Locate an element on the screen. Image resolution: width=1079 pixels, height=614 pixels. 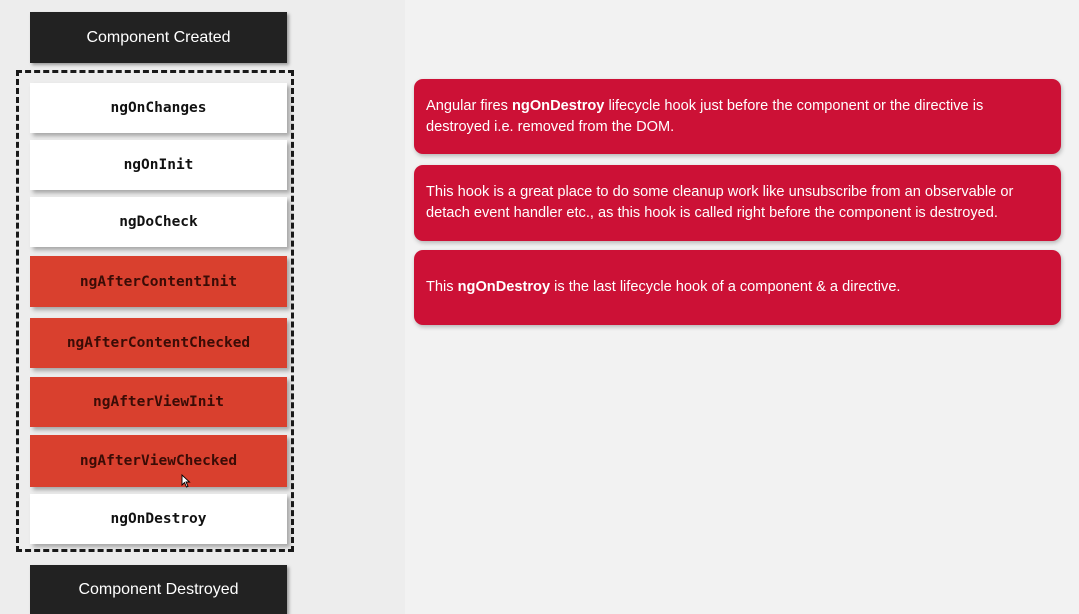
card-text-before: This is located at coordinates (442, 287).